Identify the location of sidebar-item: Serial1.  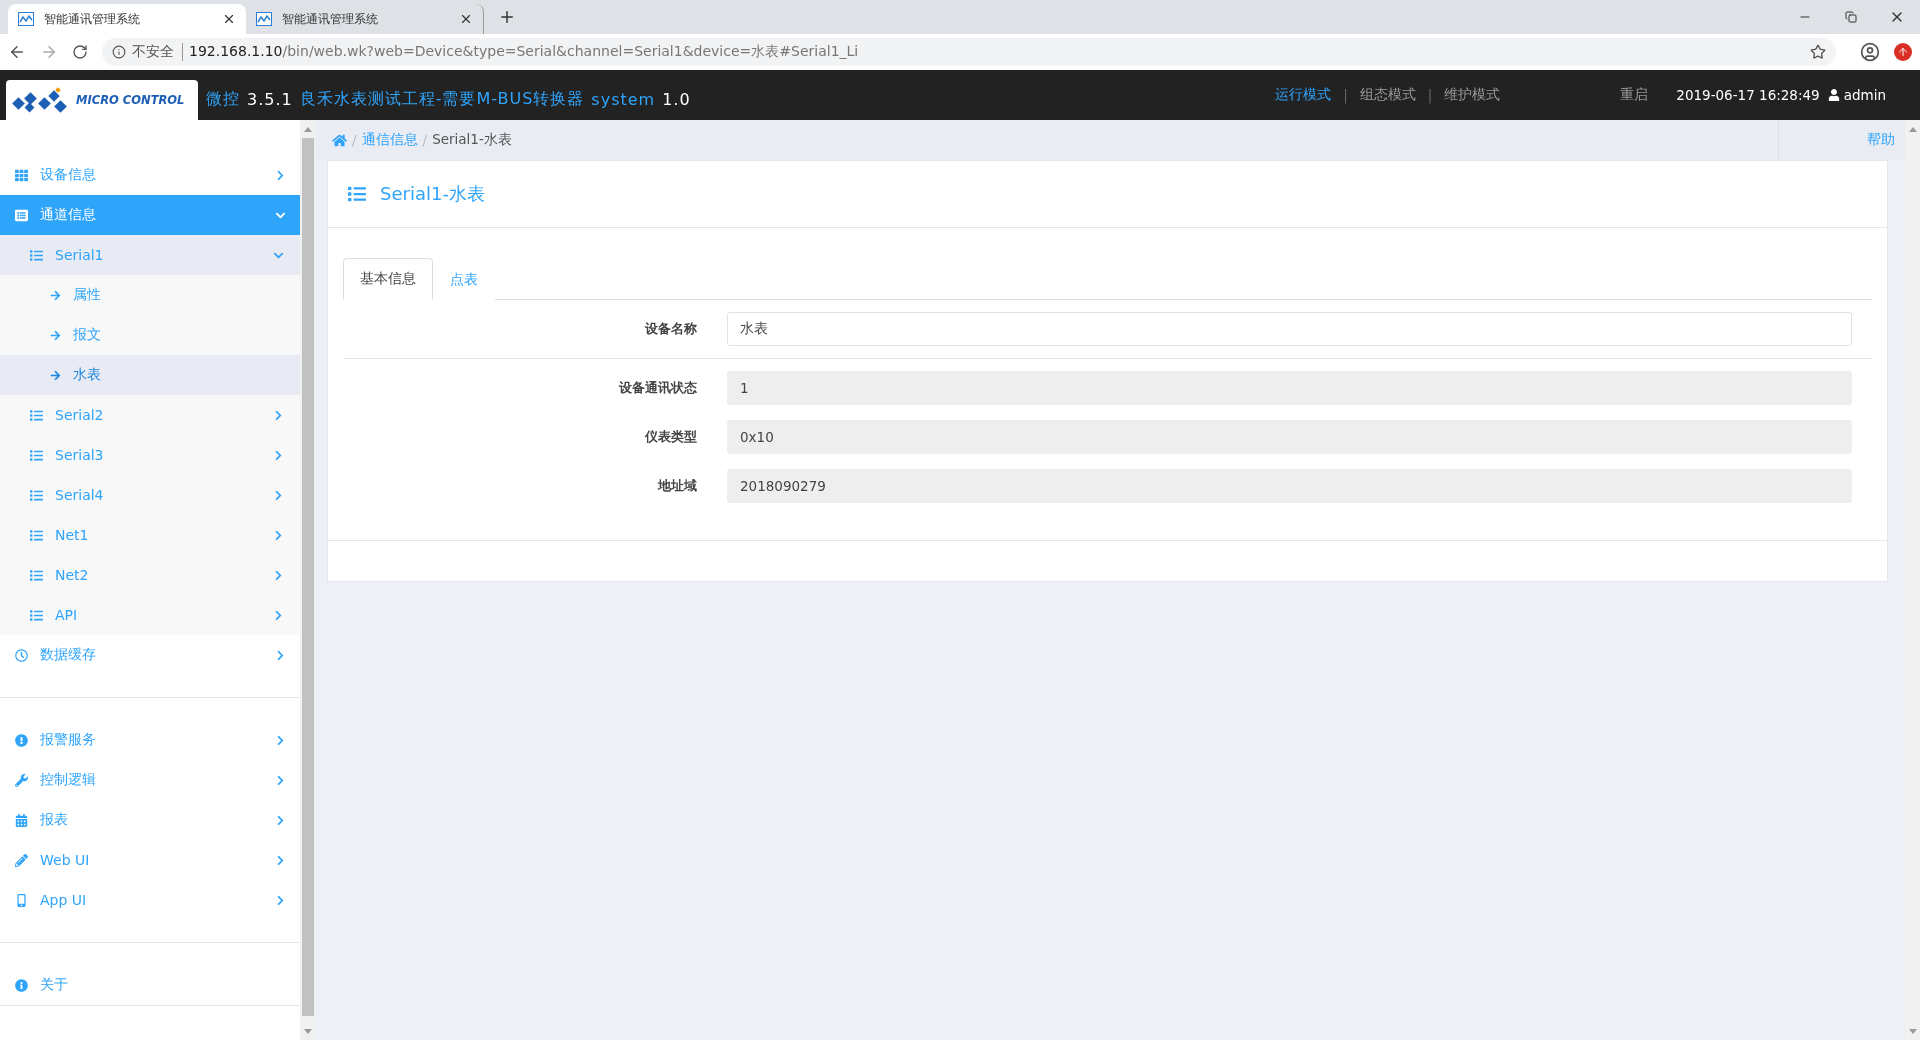
(150, 255).